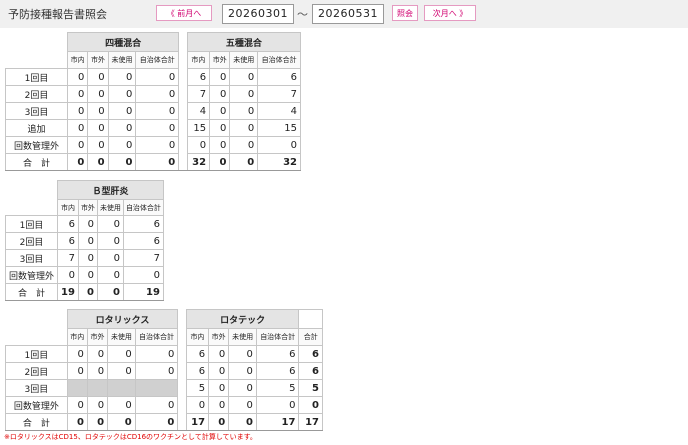 This screenshot has width=688, height=445. Describe the element at coordinates (310, 371) in the screenshot. I see `grand-total-cell: 6` at that location.